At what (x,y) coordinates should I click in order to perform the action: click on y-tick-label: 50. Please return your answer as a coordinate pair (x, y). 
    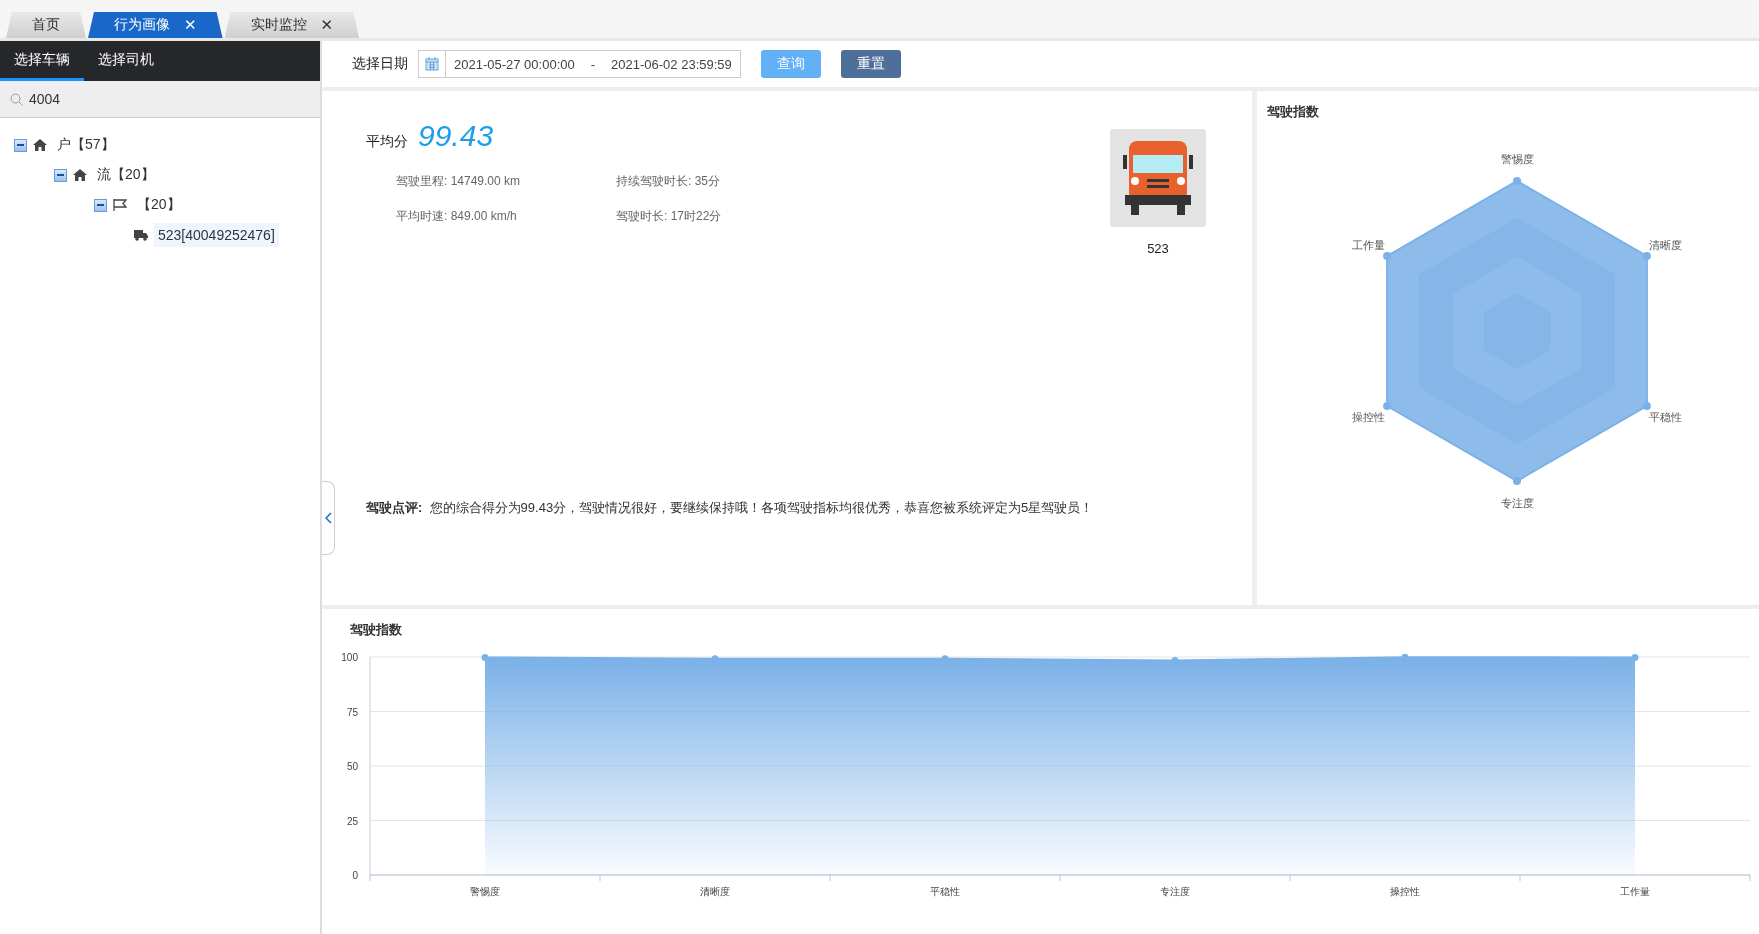
    Looking at the image, I should click on (352, 766).